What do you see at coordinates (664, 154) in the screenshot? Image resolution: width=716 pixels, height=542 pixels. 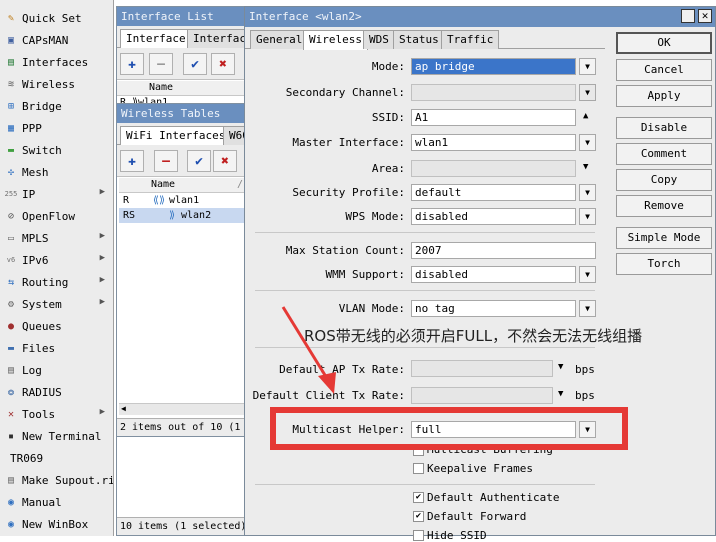 I see `comment-button: Comment` at bounding box center [664, 154].